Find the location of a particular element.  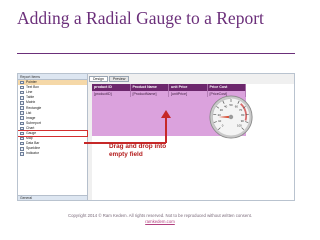

tab-design: Design is located at coordinates (98, 79).